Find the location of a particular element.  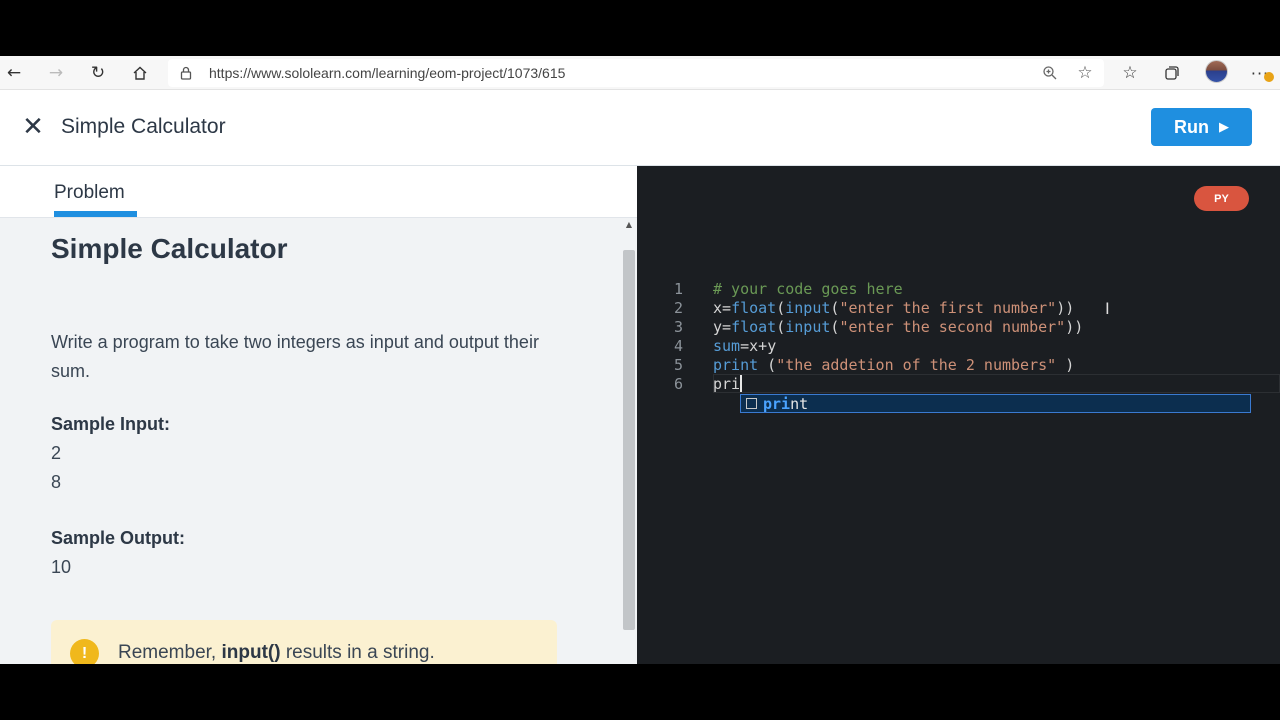

line-number: 4 is located at coordinates (678, 346).